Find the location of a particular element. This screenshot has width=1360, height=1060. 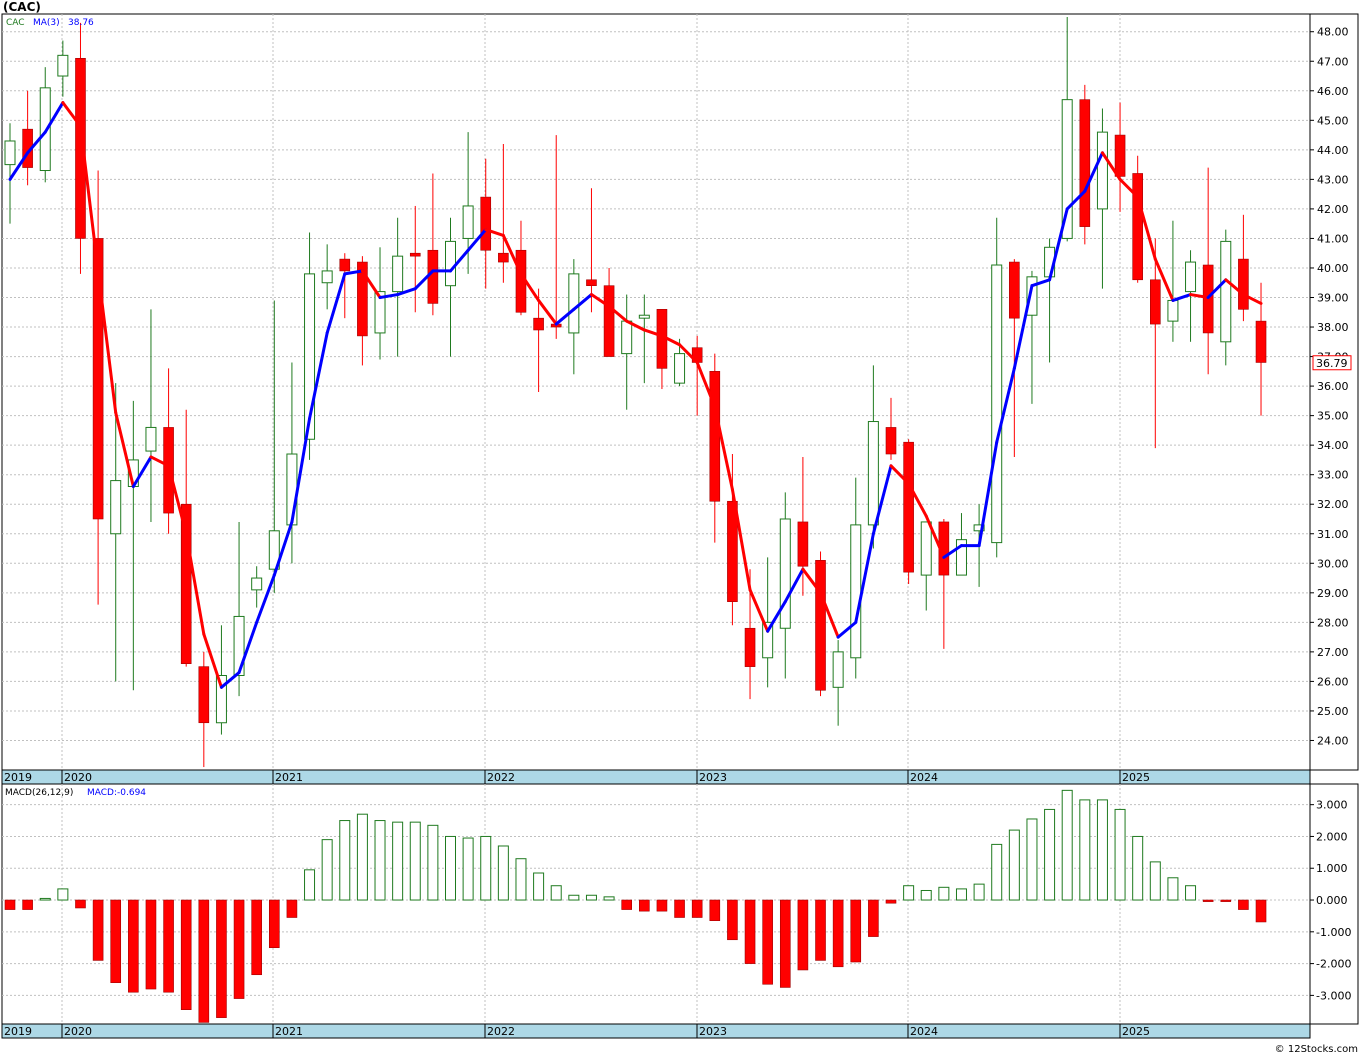

price-tick-label: 41.00 is located at coordinates (1333, 238).